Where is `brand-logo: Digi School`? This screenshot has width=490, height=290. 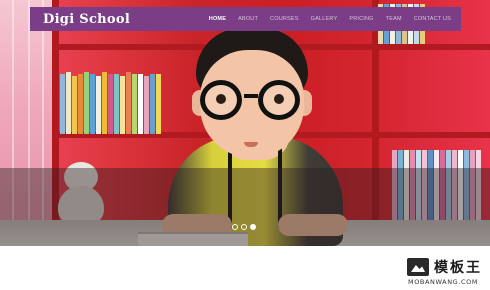 brand-logo: Digi School is located at coordinates (86, 19).